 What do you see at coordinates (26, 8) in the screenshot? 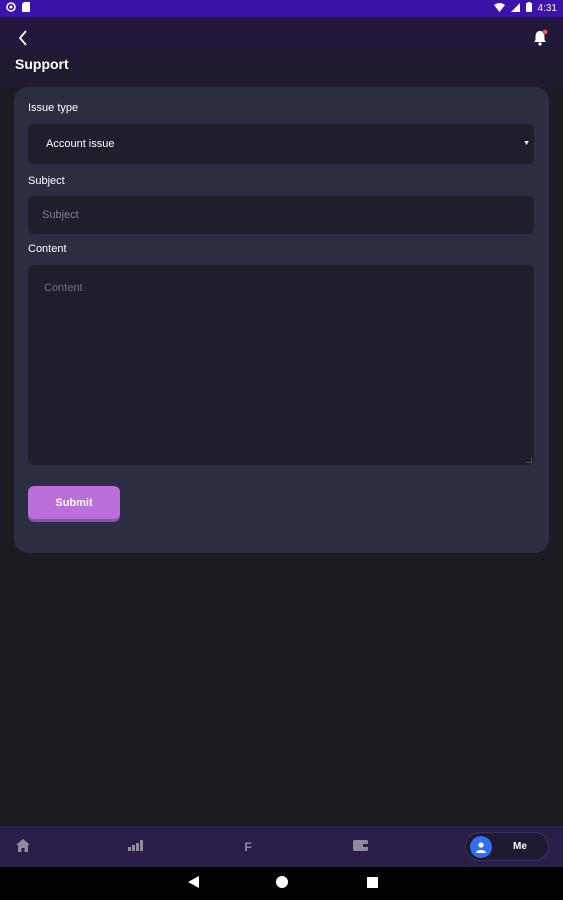
I see `sim-icon` at bounding box center [26, 8].